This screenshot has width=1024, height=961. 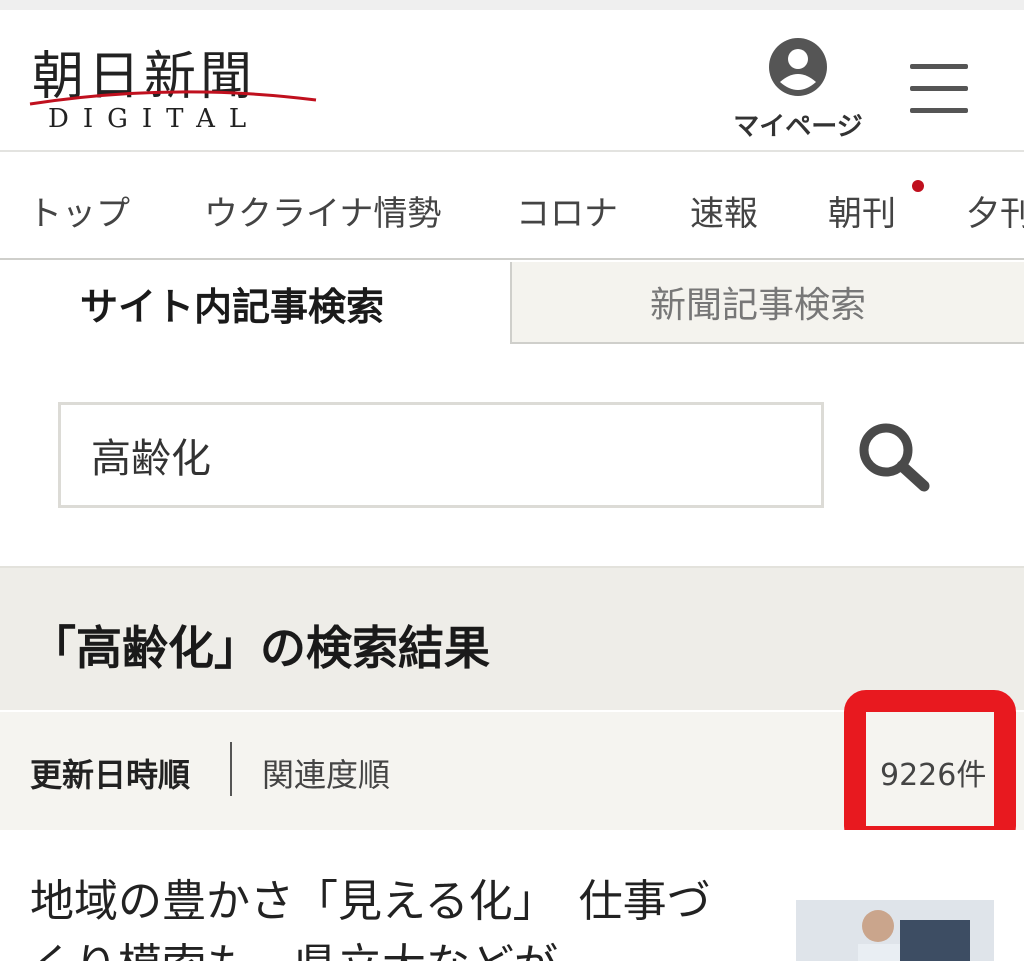 What do you see at coordinates (512, 206) in the screenshot?
I see `category-nav: トップ ウクライナ情勢 コロナ 速報 朝刊 夕刊` at bounding box center [512, 206].